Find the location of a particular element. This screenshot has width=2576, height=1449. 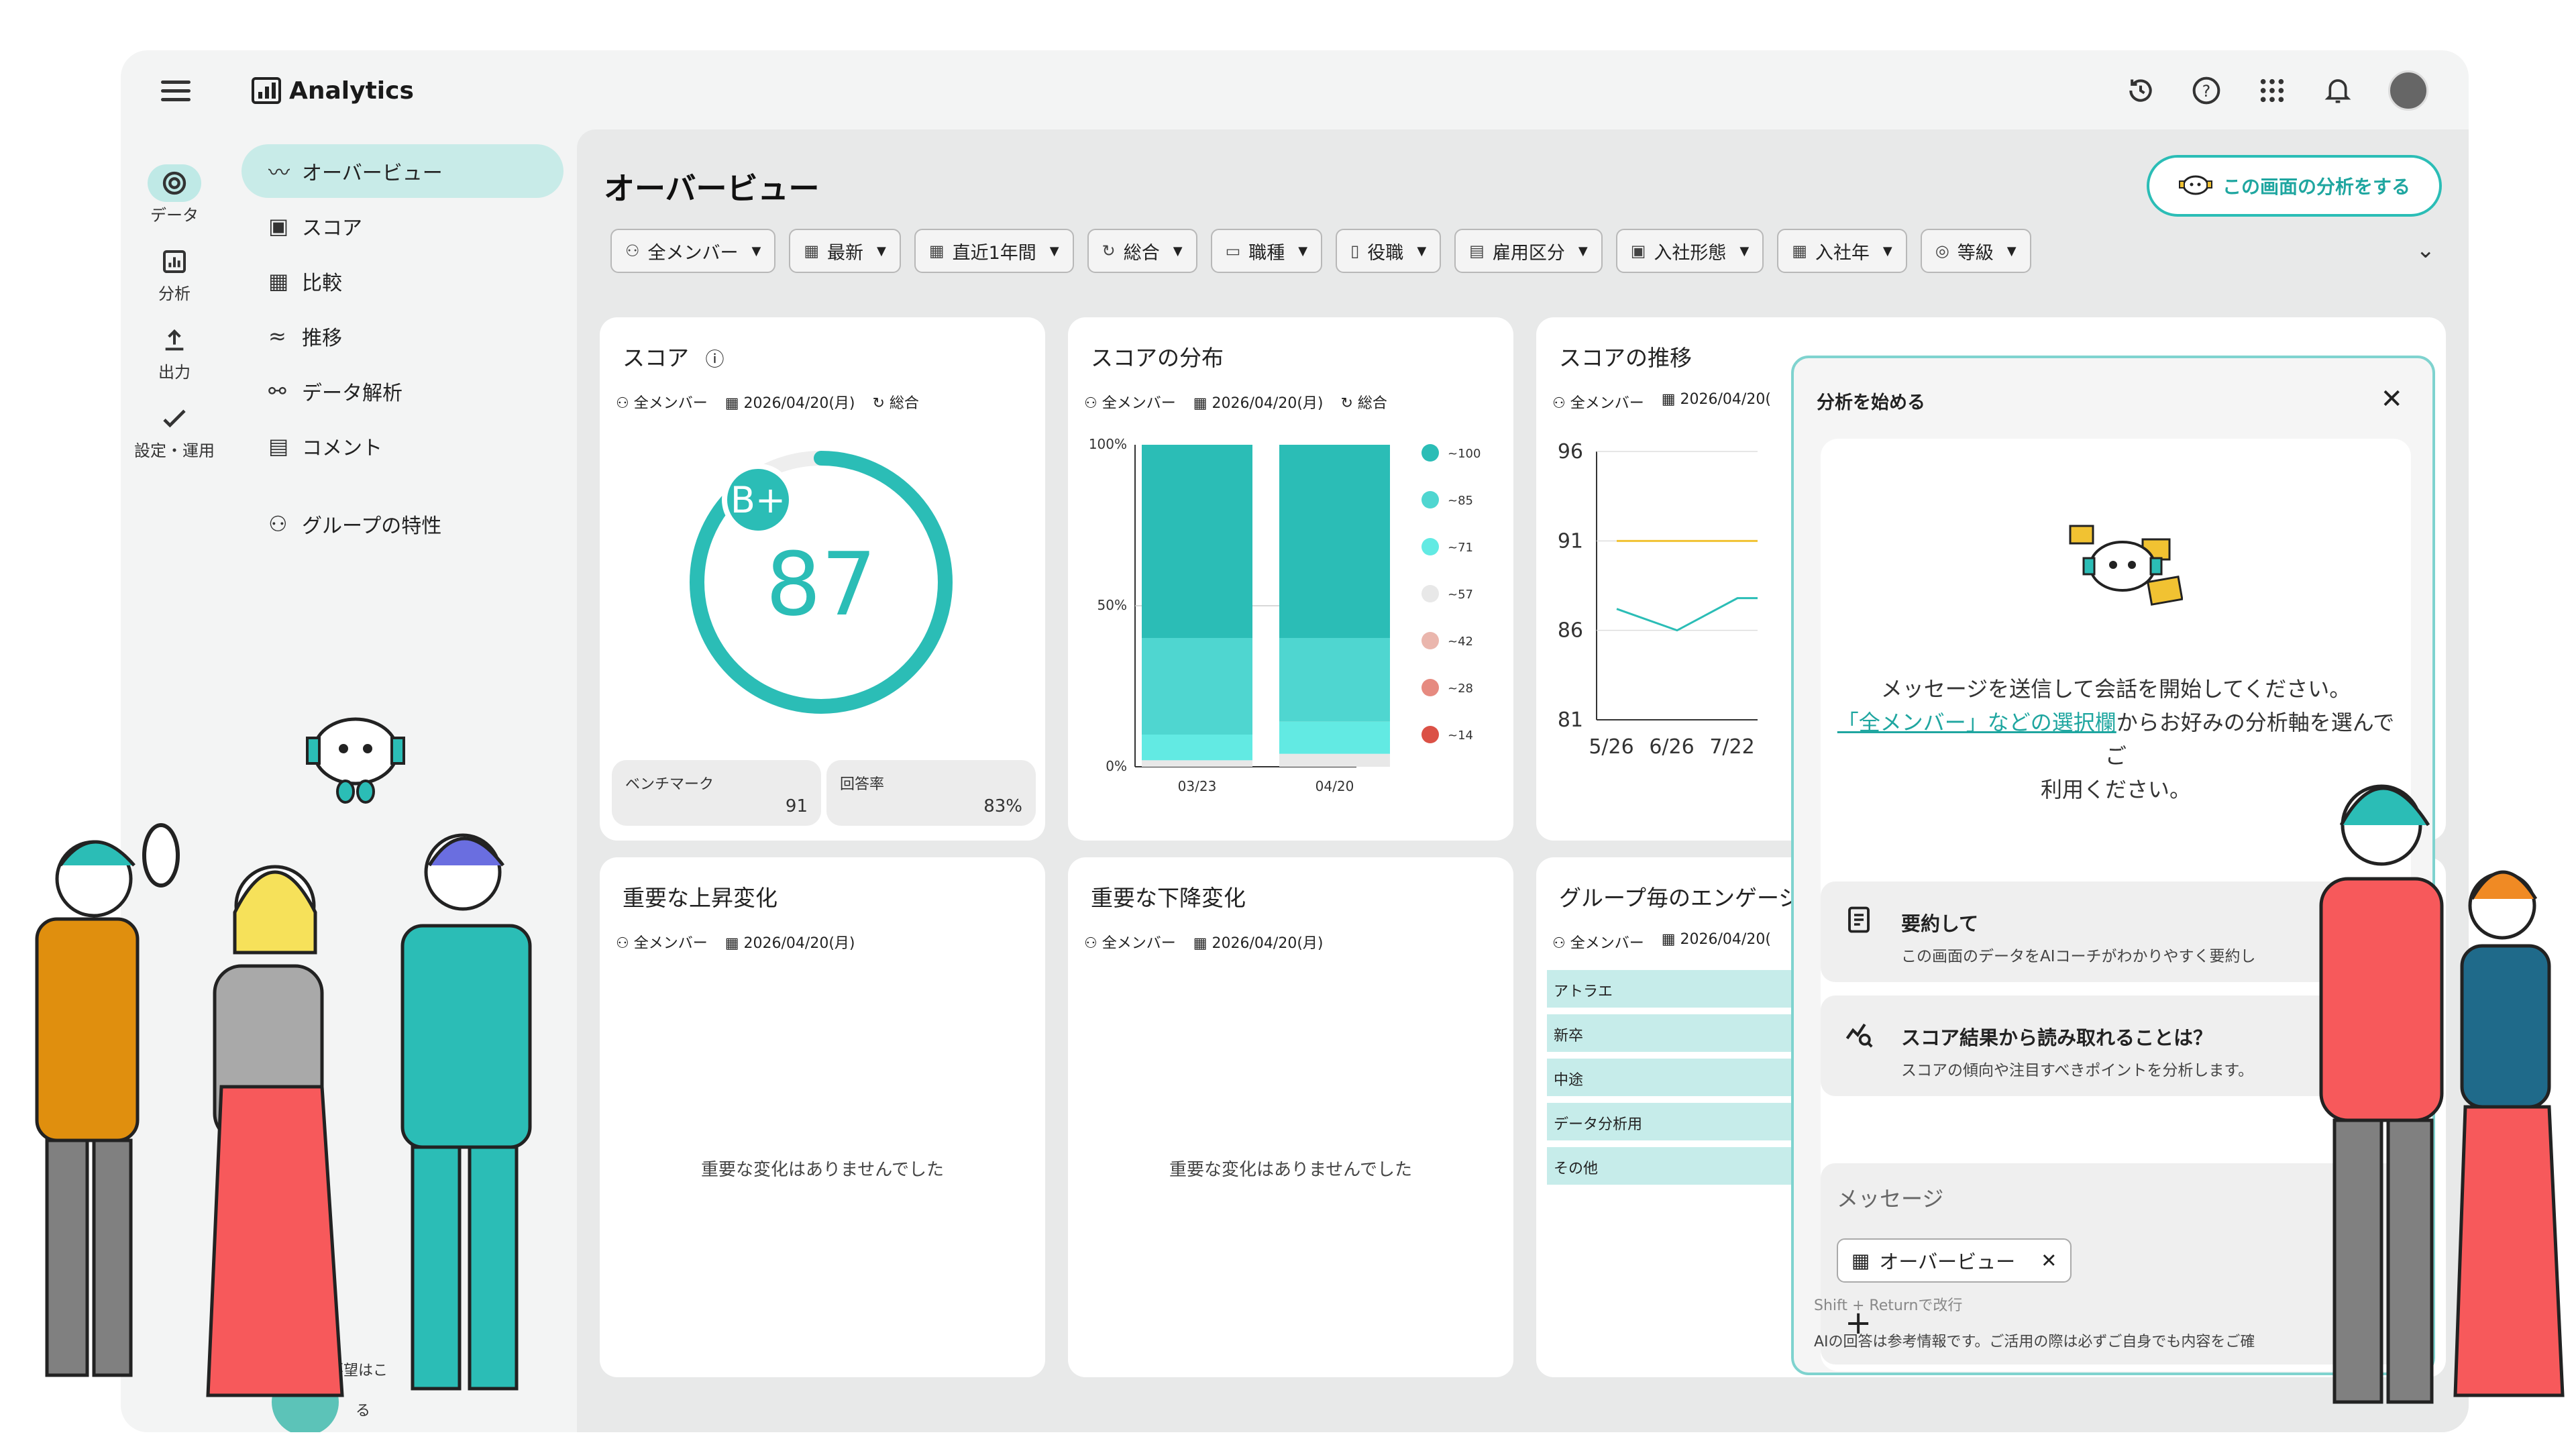

engagement-row: データ分析用 is located at coordinates (1681, 1121).